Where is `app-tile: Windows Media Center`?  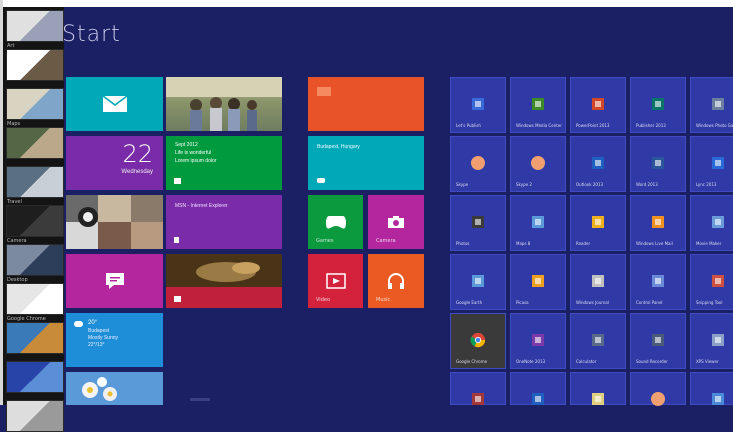
app-tile: Windows Media Center is located at coordinates (538, 105).